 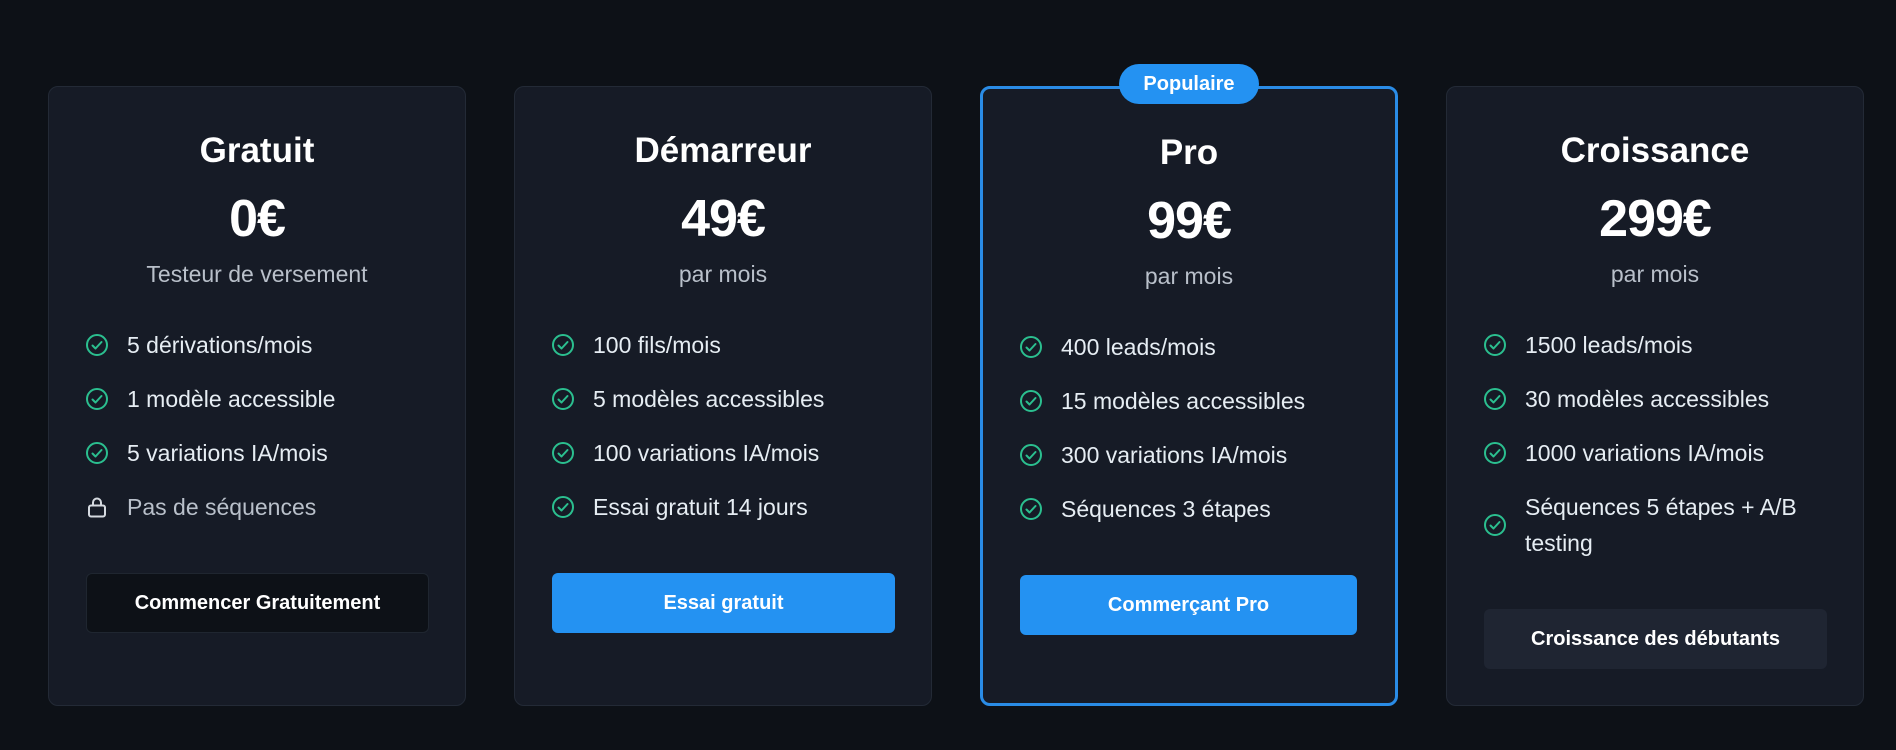 I want to click on plan-price: 49€, so click(x=723, y=219).